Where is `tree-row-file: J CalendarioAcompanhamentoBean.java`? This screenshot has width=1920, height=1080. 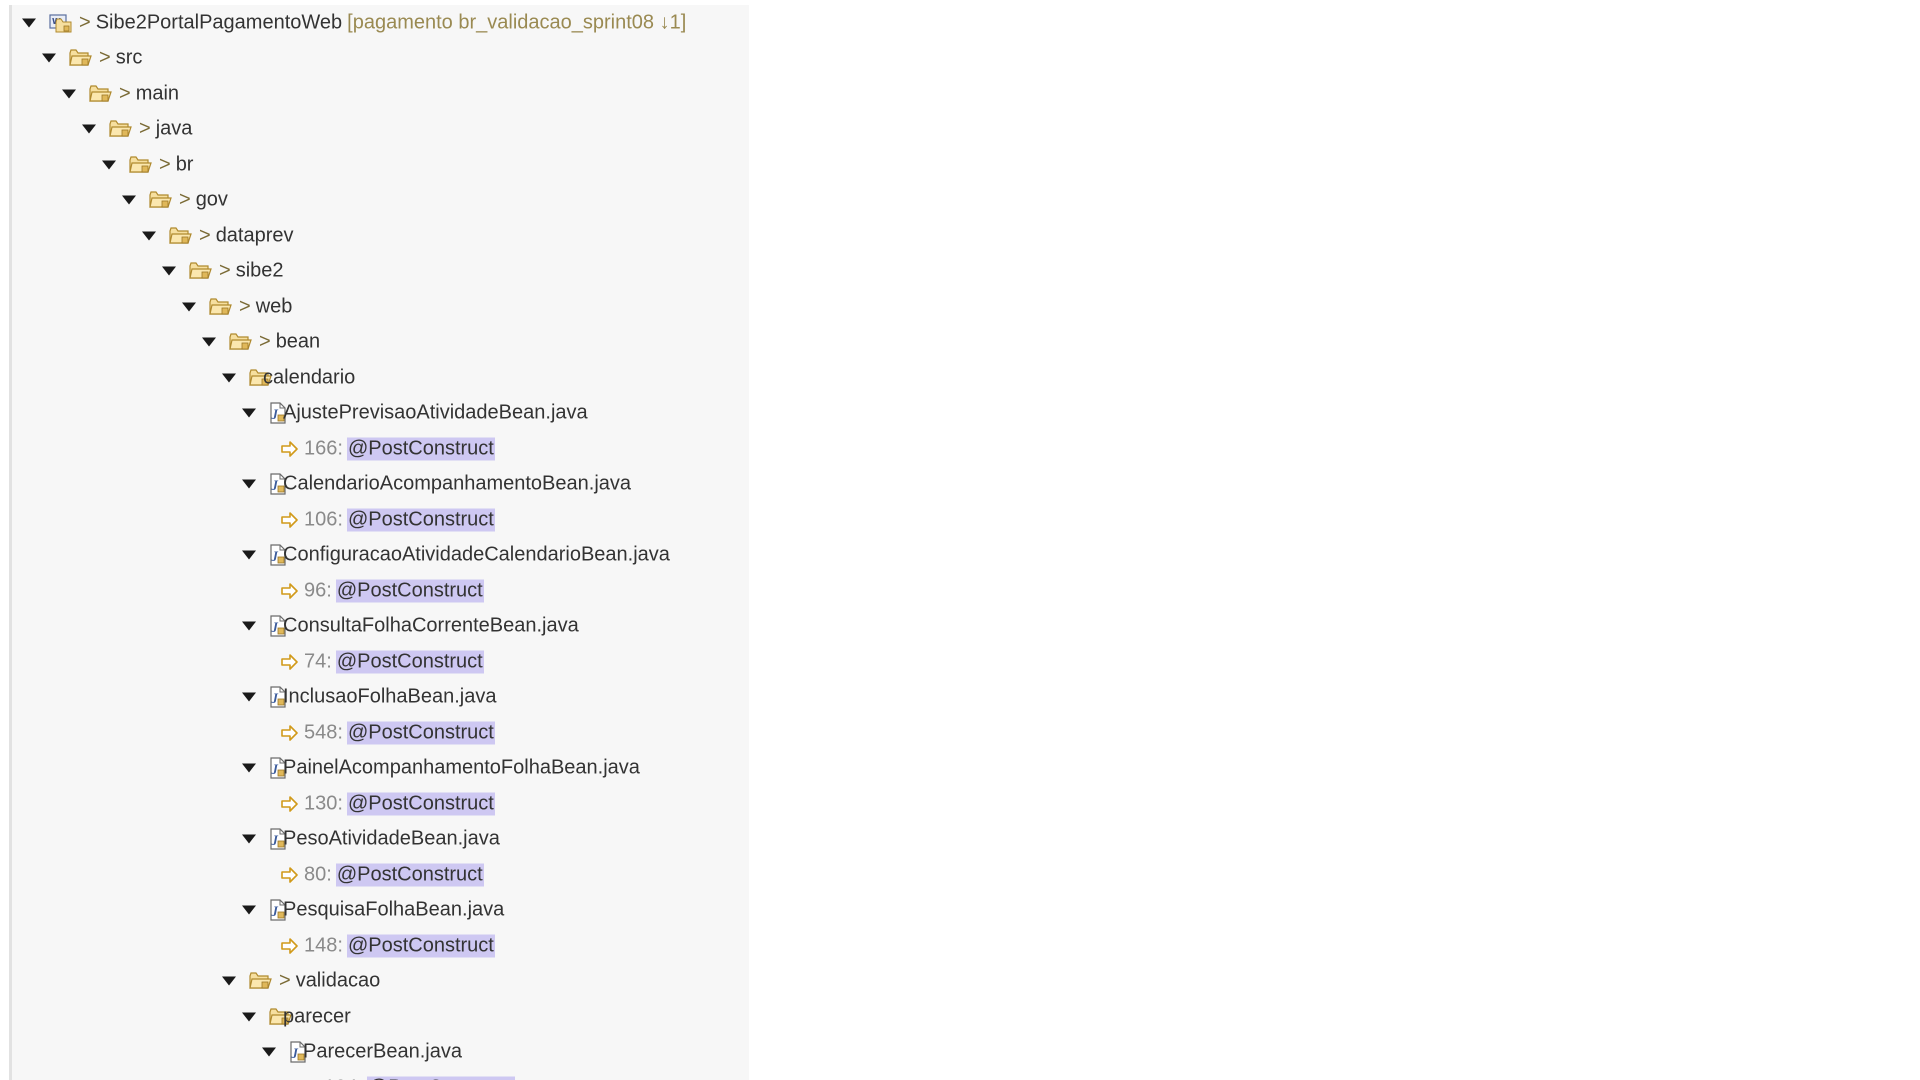 tree-row-file: J CalendarioAcompanhamentoBean.java is located at coordinates (380, 485).